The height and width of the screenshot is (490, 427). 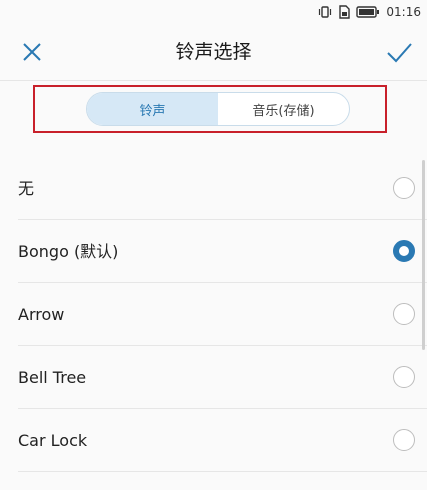 I want to click on battery-icon, so click(x=368, y=12).